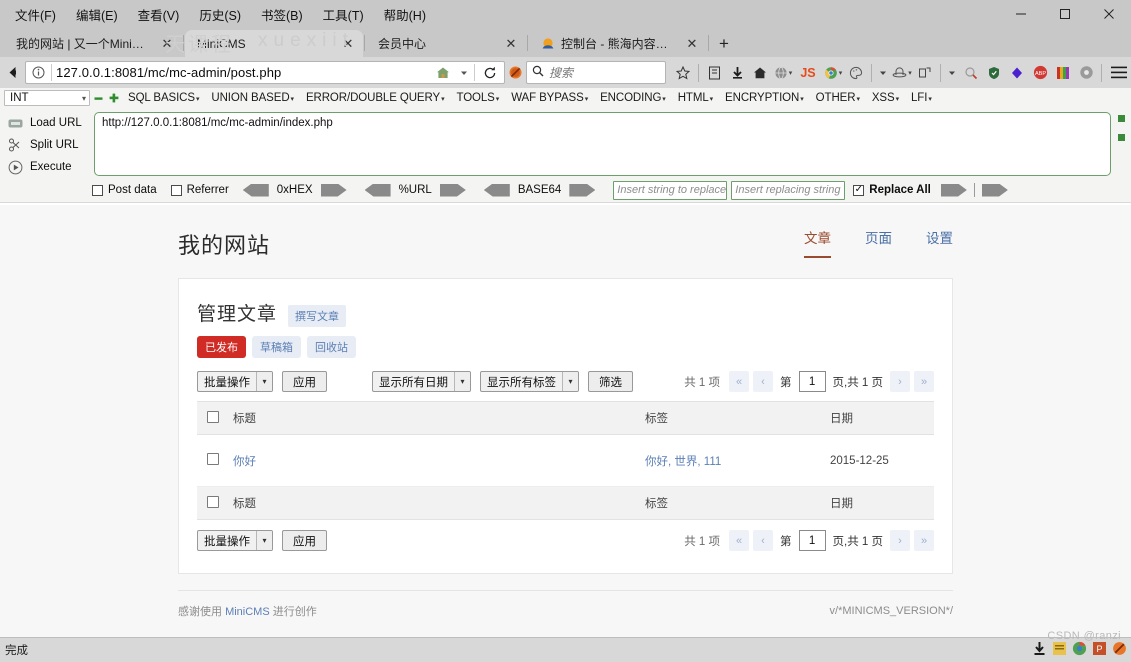 This screenshot has height=662, width=1131. What do you see at coordinates (490, 73) in the screenshot?
I see `reload-icon` at bounding box center [490, 73].